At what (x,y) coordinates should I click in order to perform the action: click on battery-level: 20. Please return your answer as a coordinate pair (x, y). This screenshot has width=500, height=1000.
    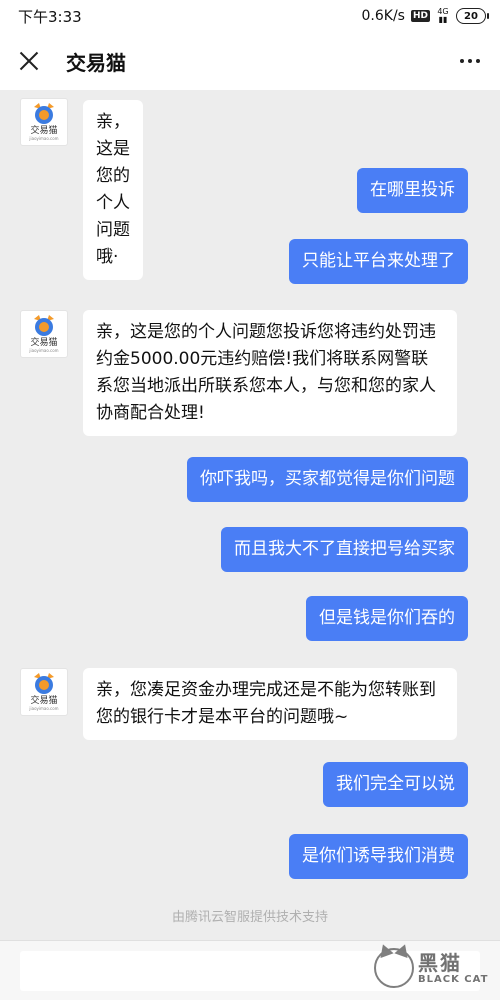
    Looking at the image, I should click on (471, 16).